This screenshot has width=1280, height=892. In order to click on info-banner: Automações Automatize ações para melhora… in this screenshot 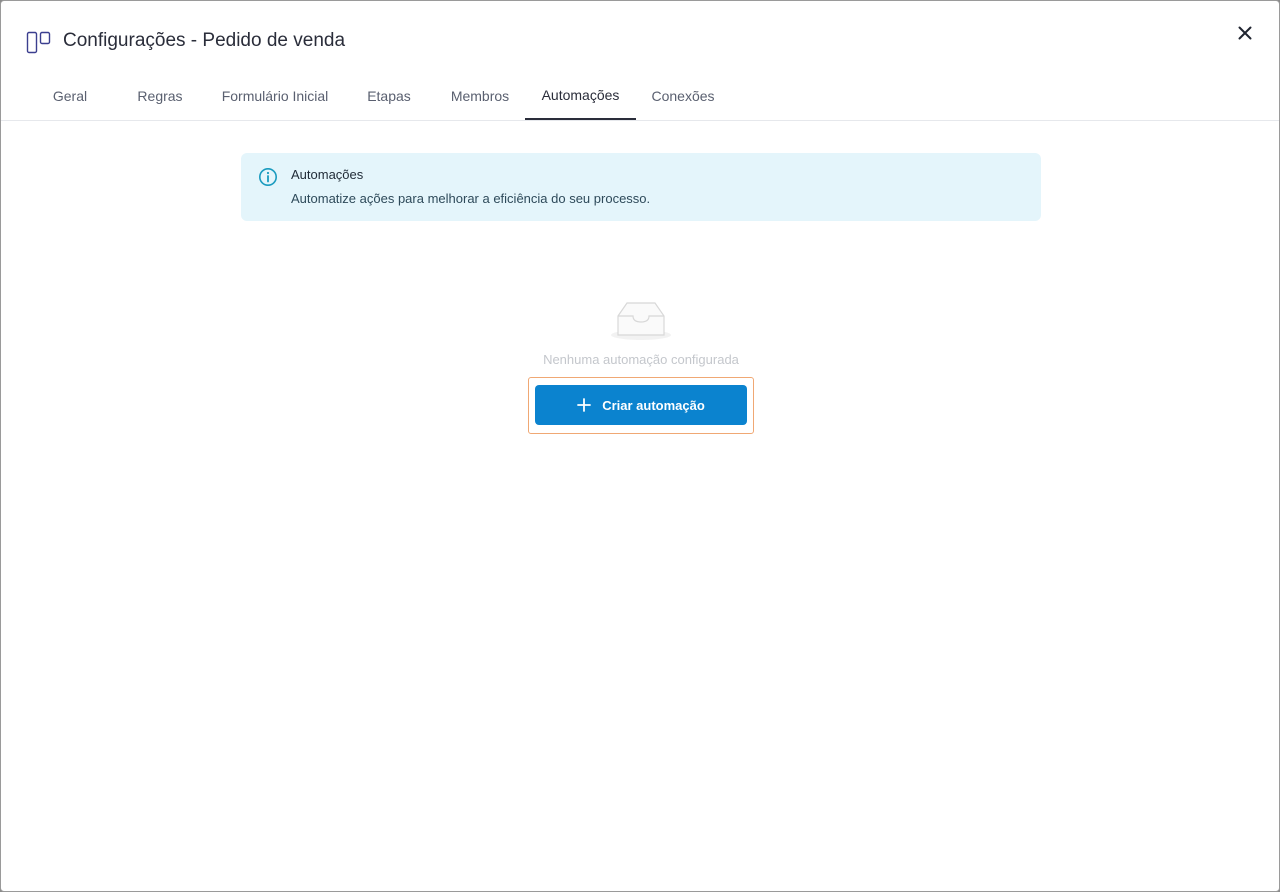, I will do `click(641, 187)`.